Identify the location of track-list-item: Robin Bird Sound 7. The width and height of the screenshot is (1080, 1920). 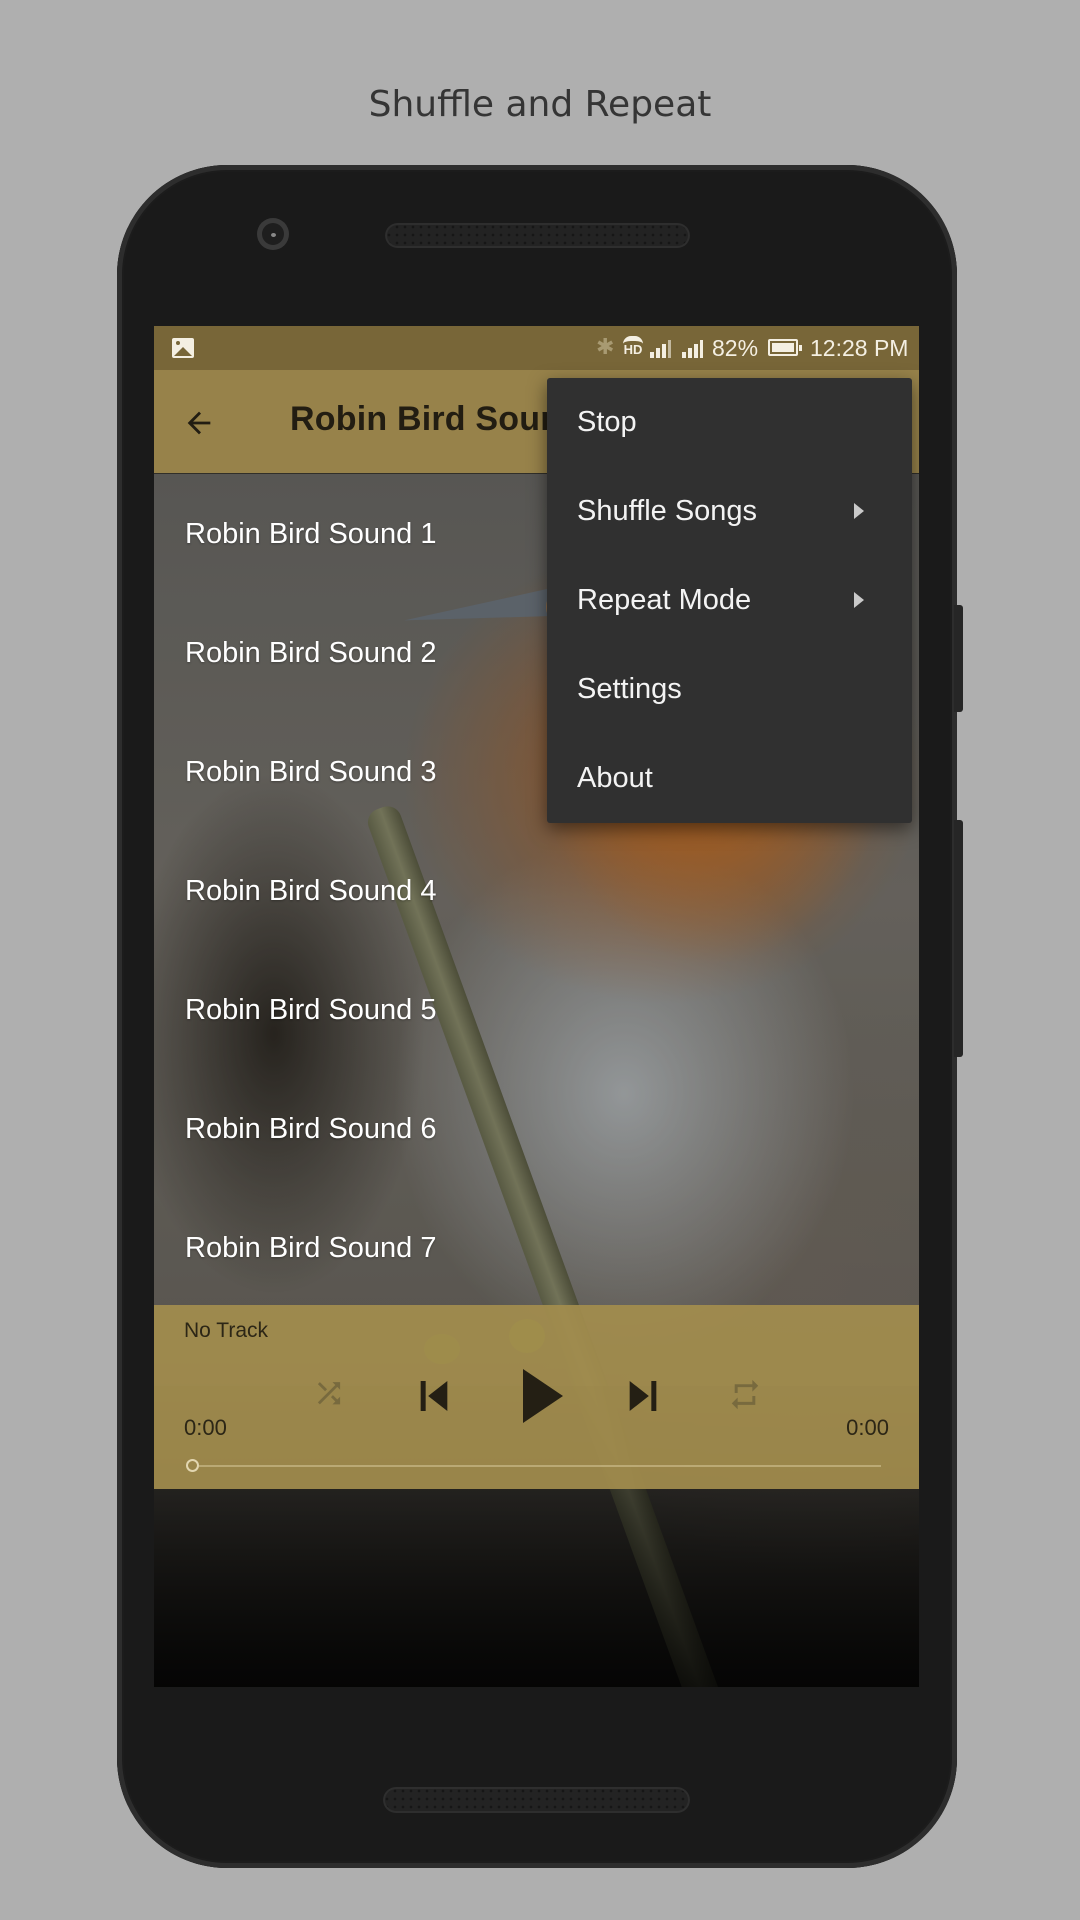
(536, 1249).